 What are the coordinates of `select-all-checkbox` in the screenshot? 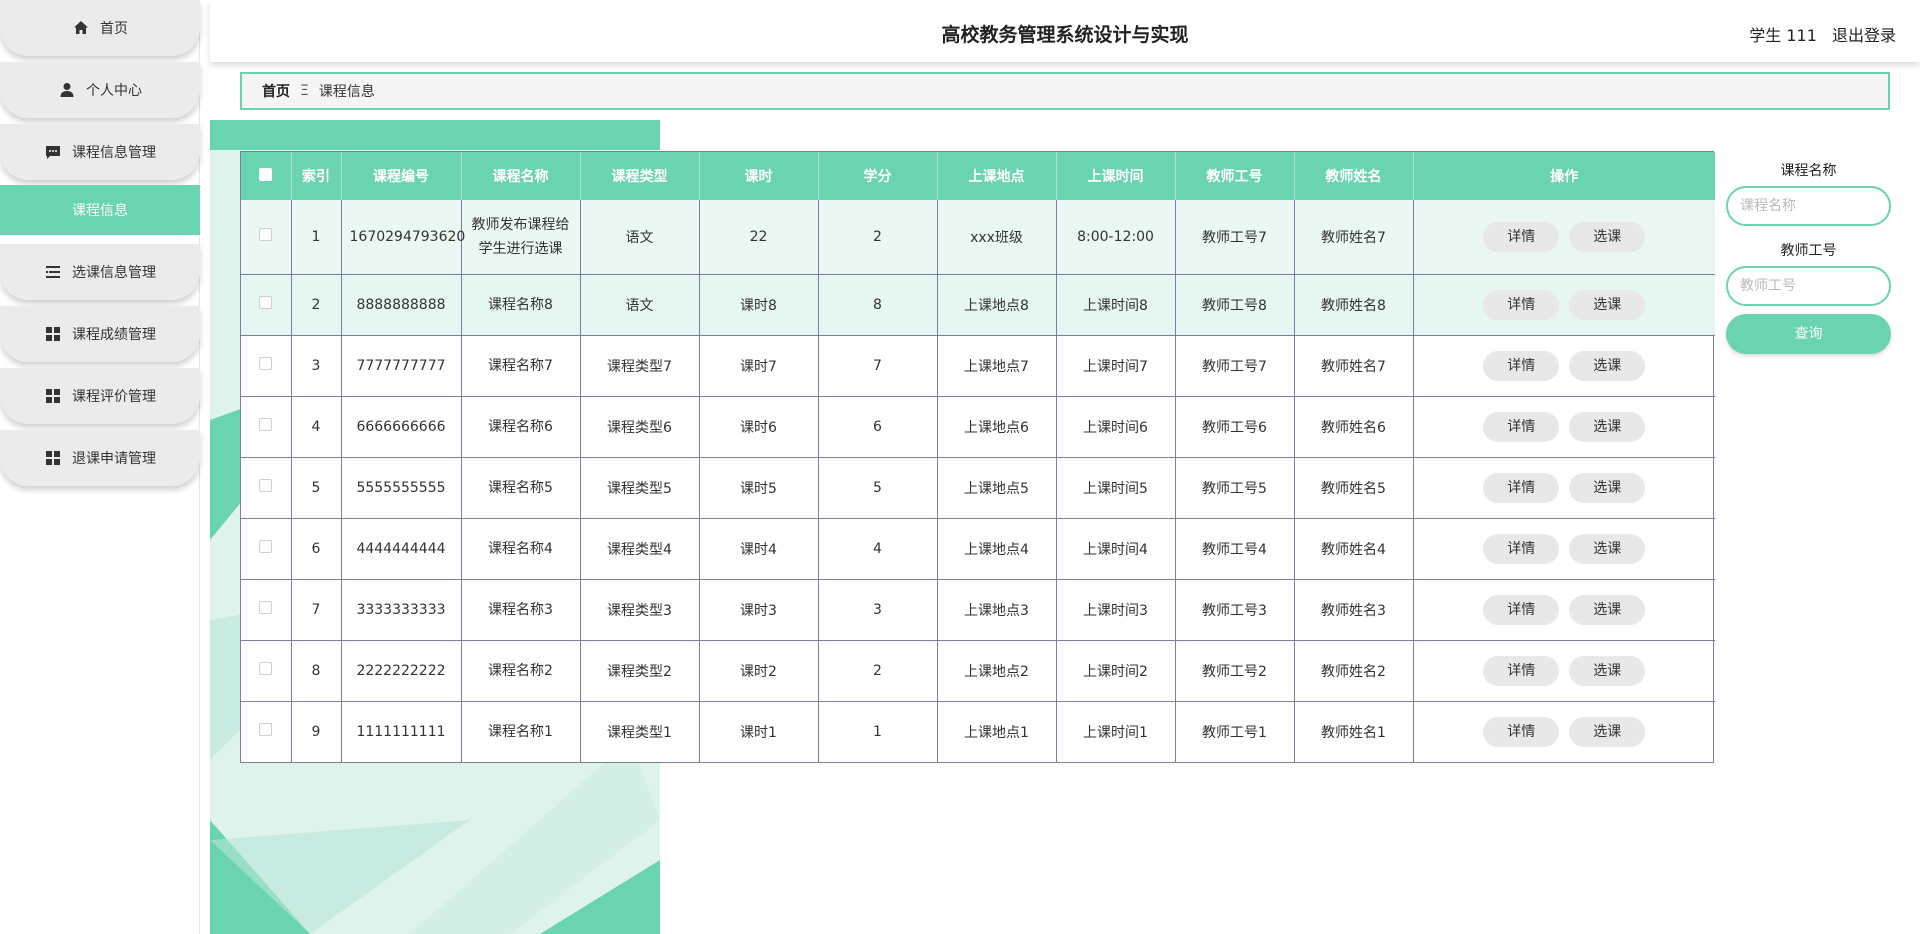 It's located at (266, 174).